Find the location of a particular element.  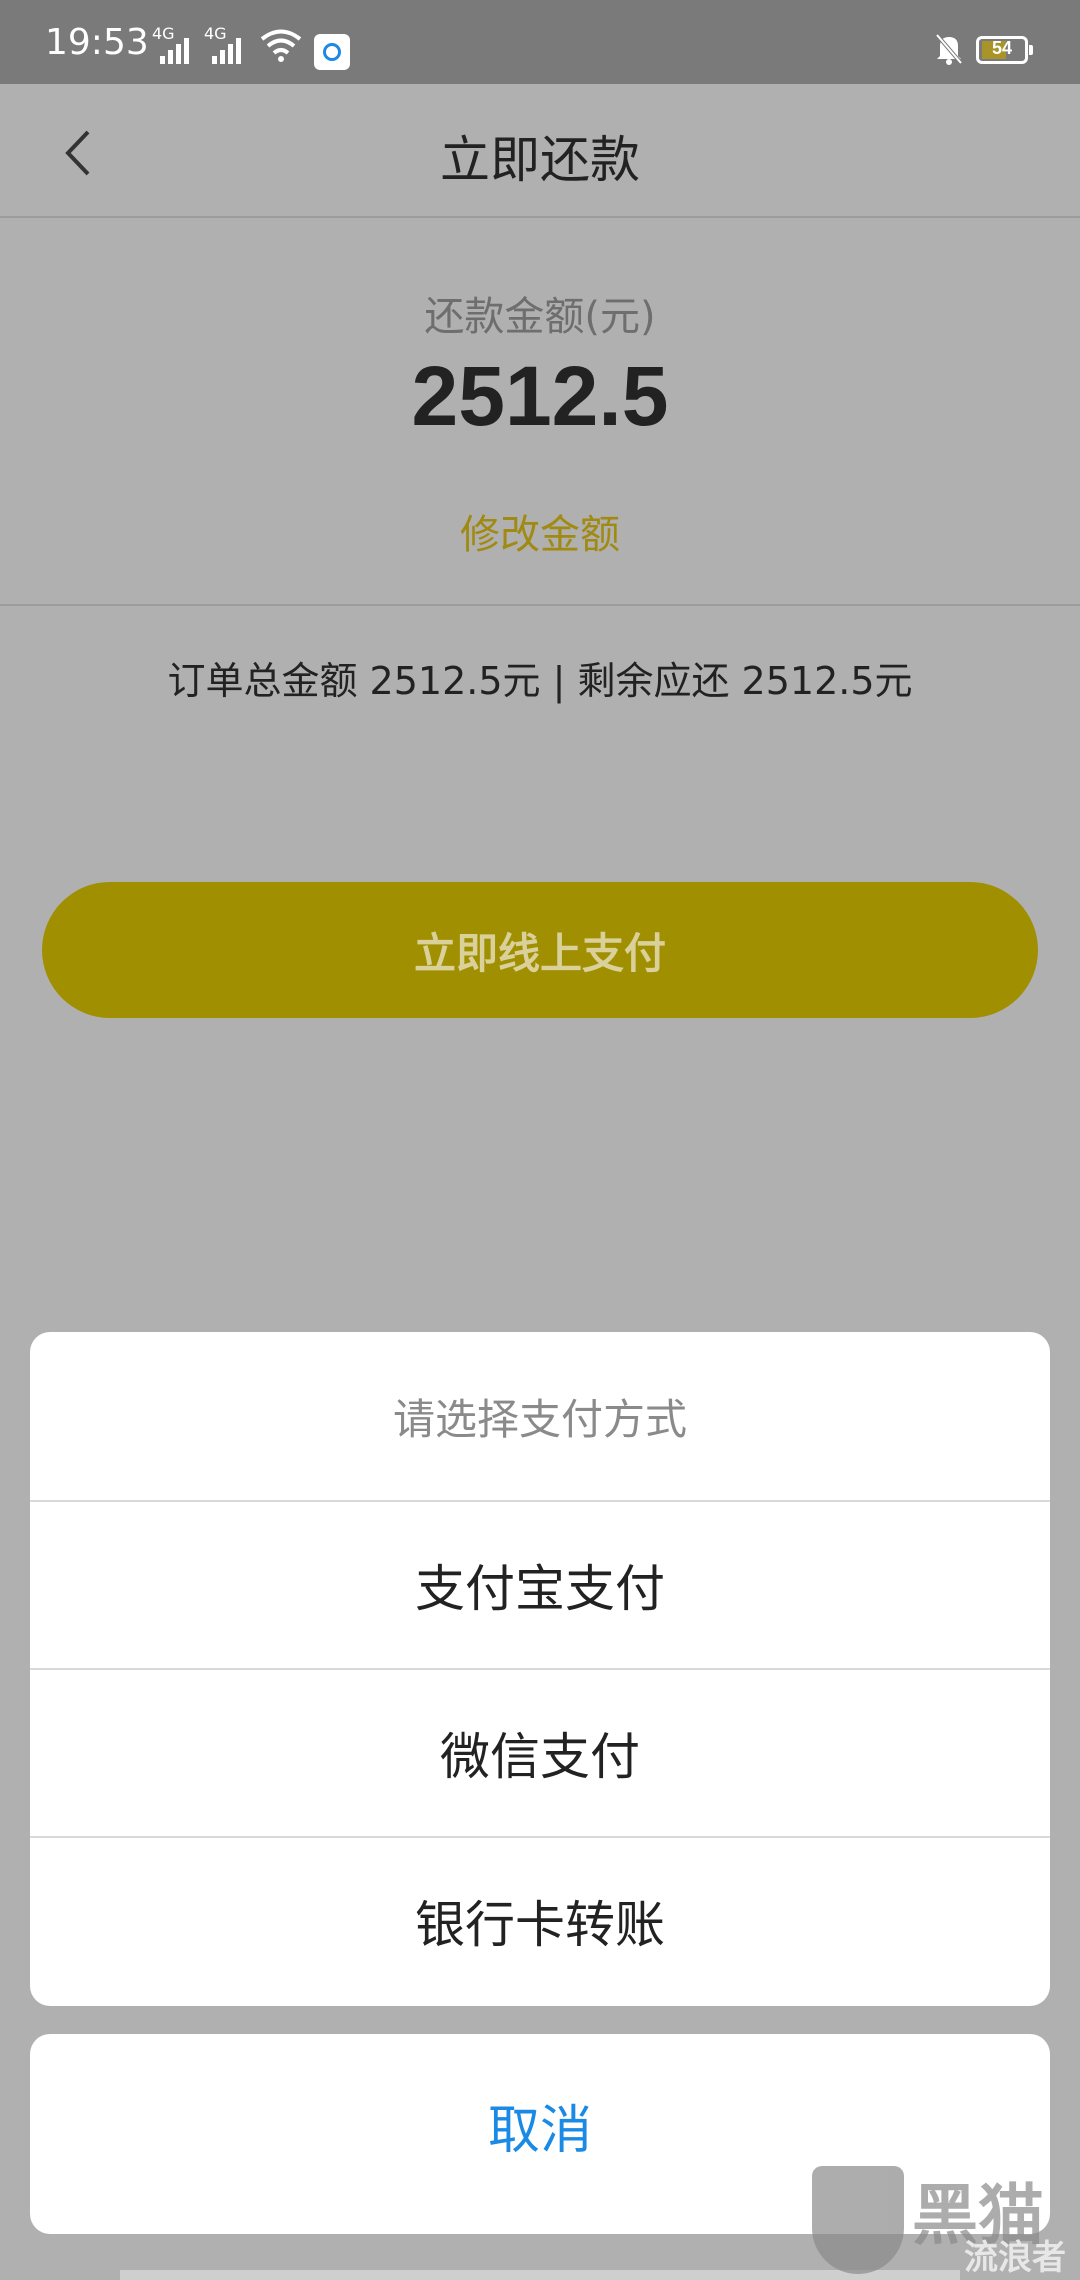

order-summary: 订单总金额 2512.5元 | 剩余应还 2512.5元 is located at coordinates (540, 681).